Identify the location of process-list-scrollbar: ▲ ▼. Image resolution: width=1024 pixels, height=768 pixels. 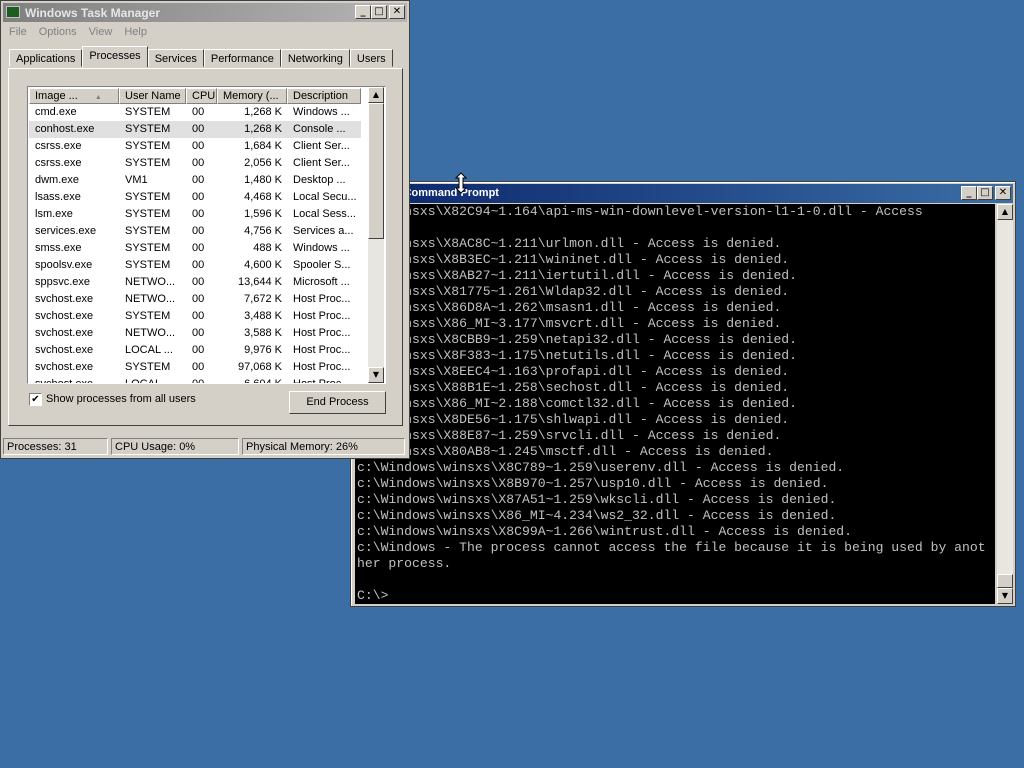
(376, 235).